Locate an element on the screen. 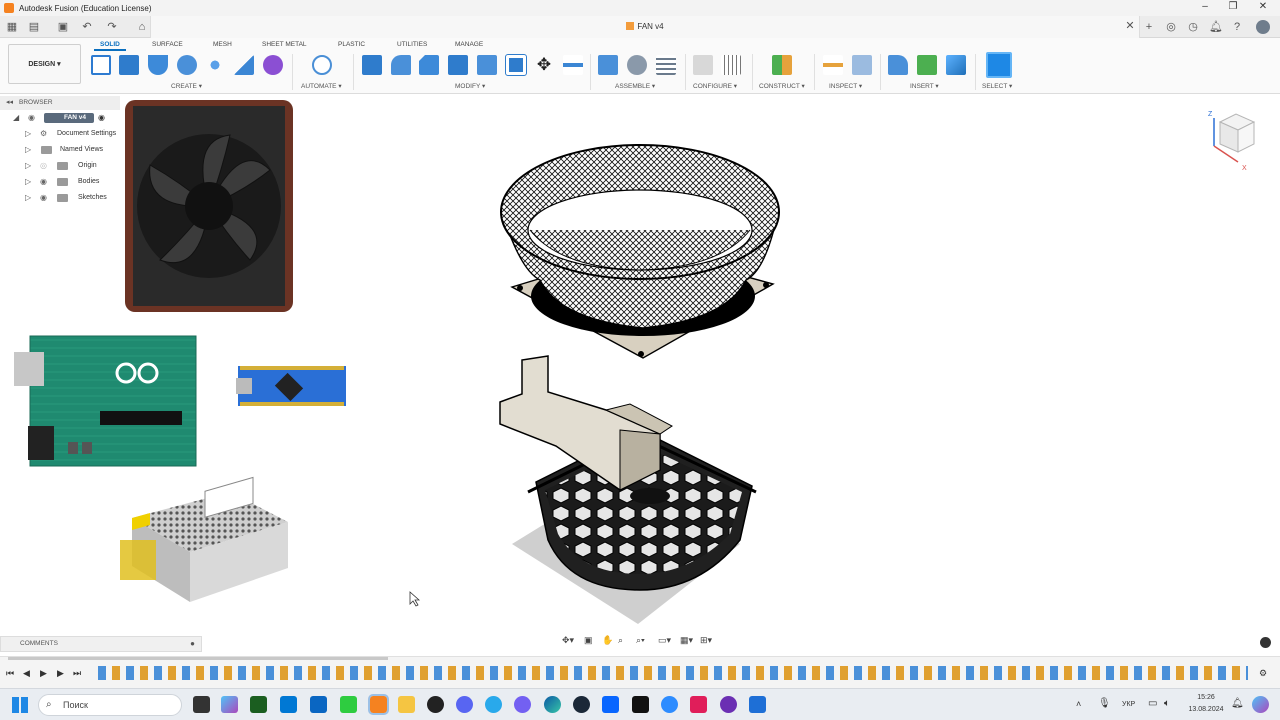 This screenshot has width=1280, height=720. comments-panel: COMMENTS ● is located at coordinates (101, 644).